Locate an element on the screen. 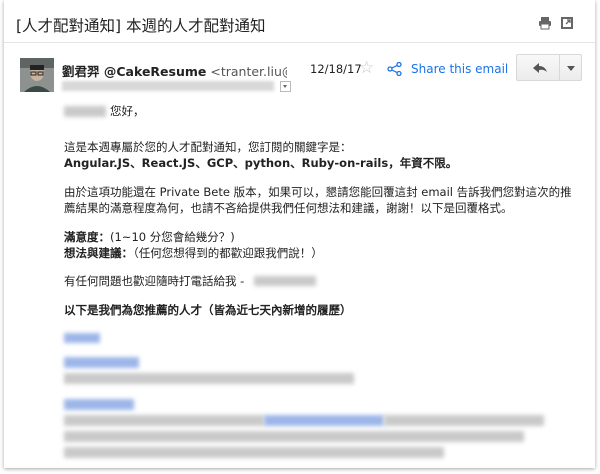 The width and height of the screenshot is (600, 474). intro-line: 這是本週專屬於您的人才配對通知，您訂閱的關鍵字是： is located at coordinates (208, 147).